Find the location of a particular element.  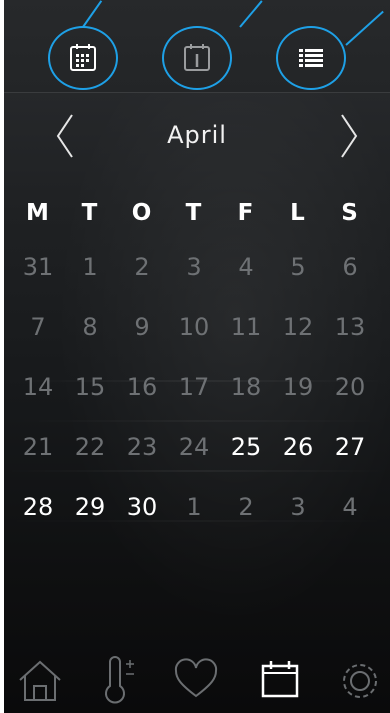

calendar-day-cell: 8 is located at coordinates (90, 327).